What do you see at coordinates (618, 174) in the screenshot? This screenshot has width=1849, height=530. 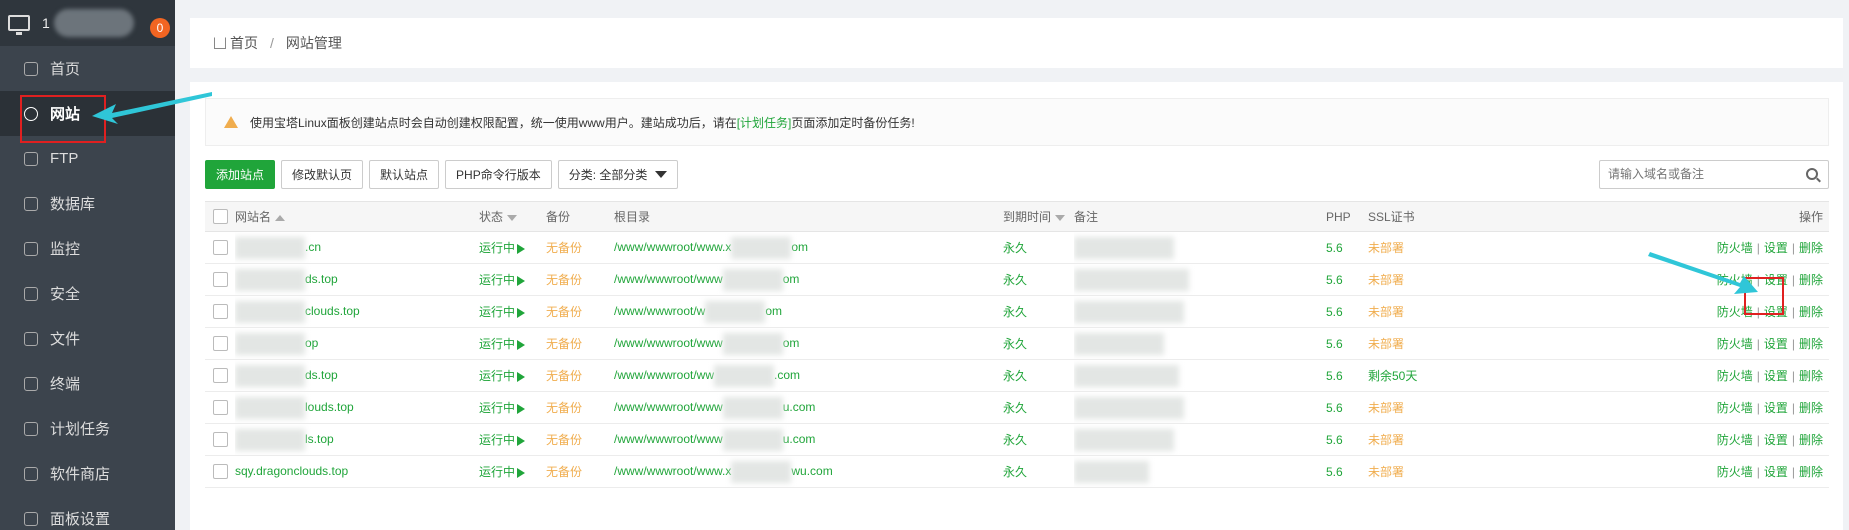 I see `category-select: 分类: 全部分类` at bounding box center [618, 174].